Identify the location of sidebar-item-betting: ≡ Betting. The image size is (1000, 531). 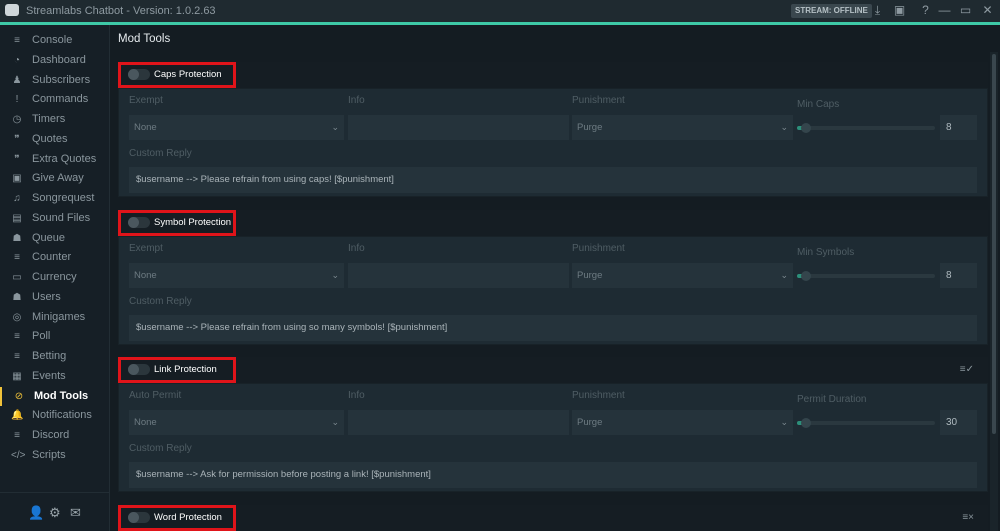
(55, 356).